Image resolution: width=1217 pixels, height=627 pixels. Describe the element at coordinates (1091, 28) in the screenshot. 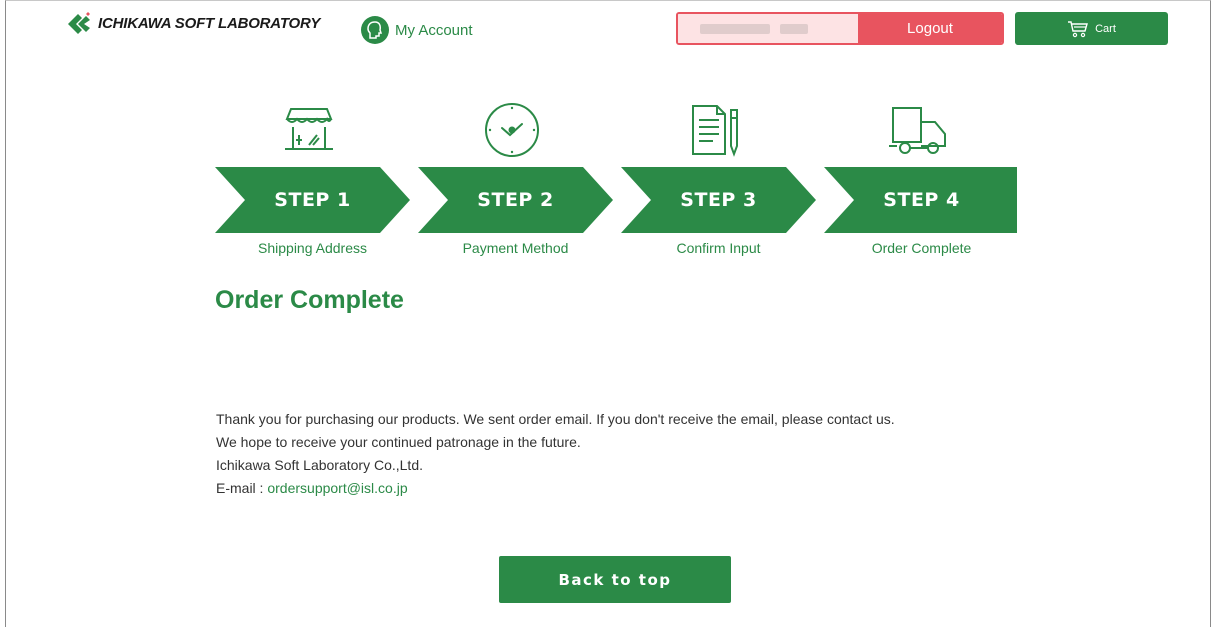

I see `cart-button: Cart` at that location.